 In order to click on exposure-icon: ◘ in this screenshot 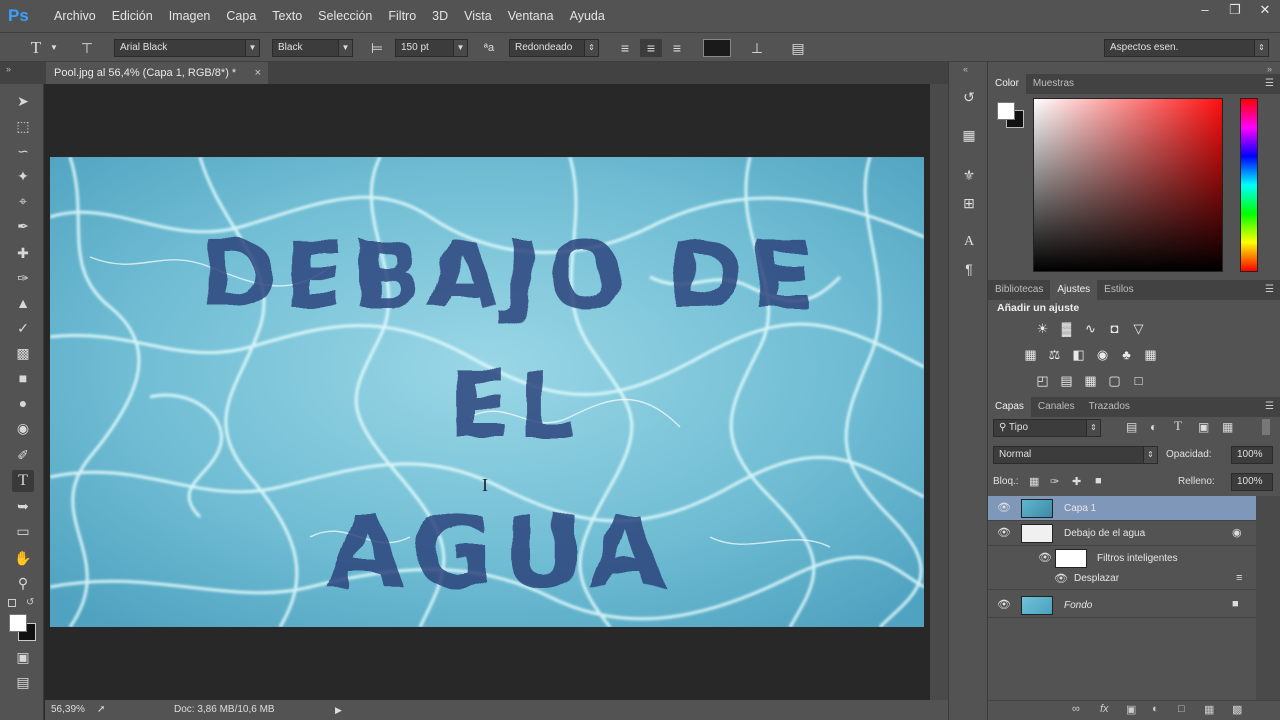, I will do `click(1114, 328)`.